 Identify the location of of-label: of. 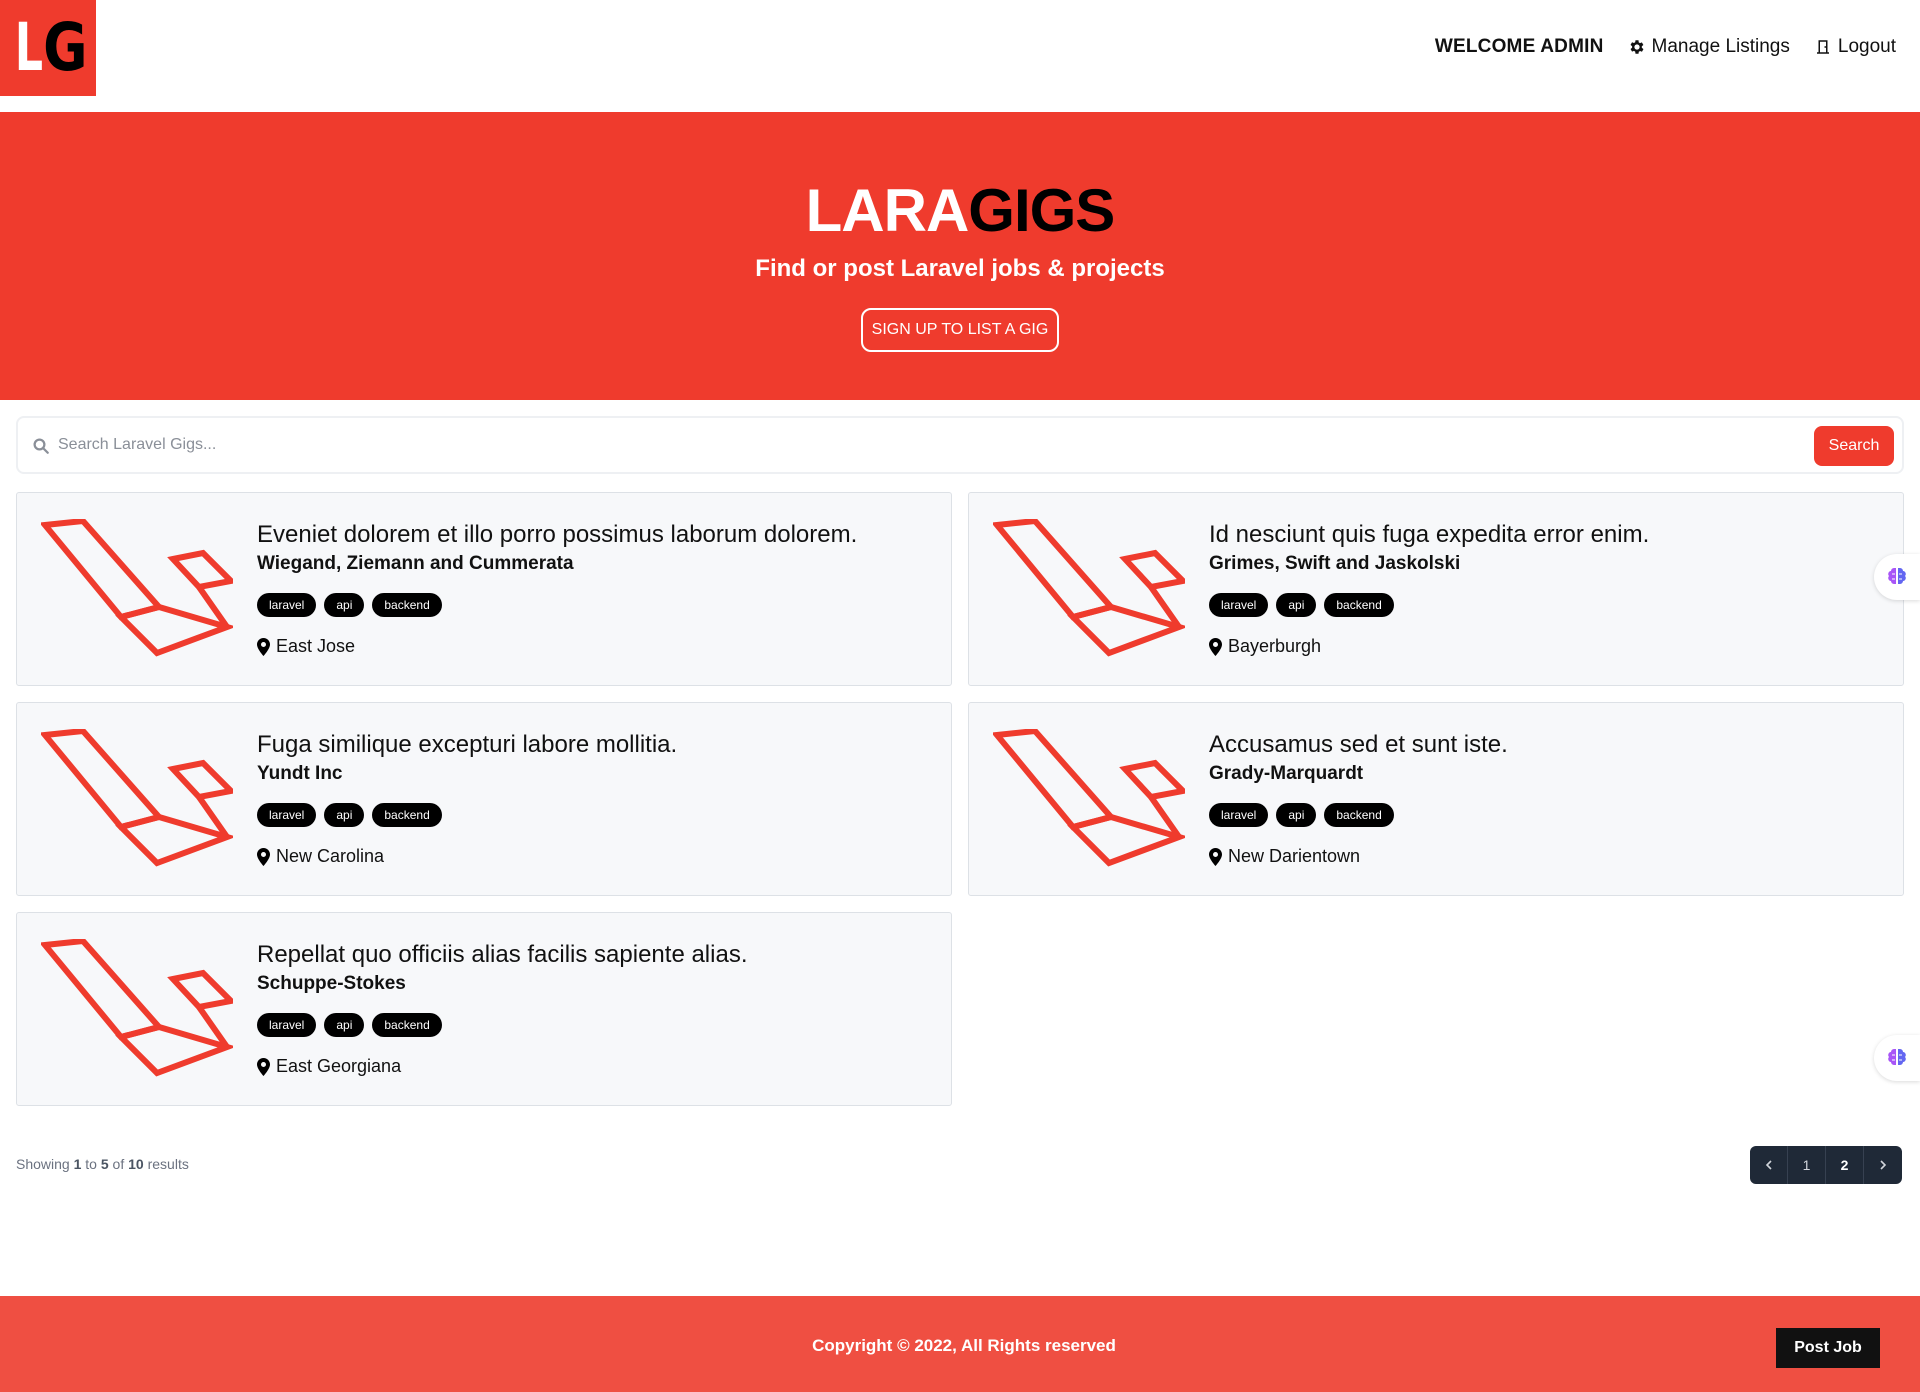
(118, 1164).